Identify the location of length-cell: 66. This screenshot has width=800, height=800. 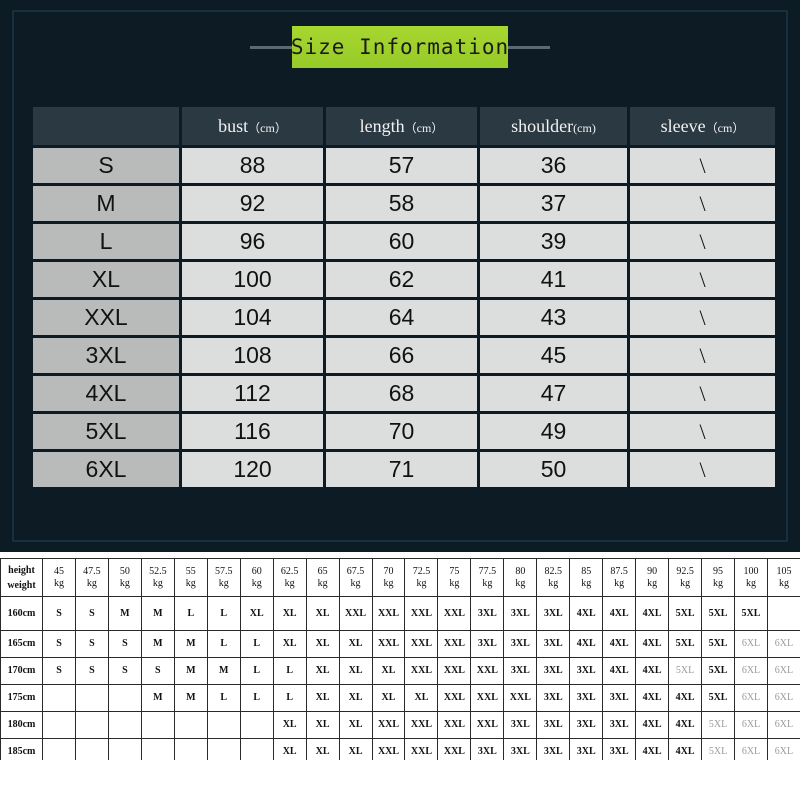
(401, 355).